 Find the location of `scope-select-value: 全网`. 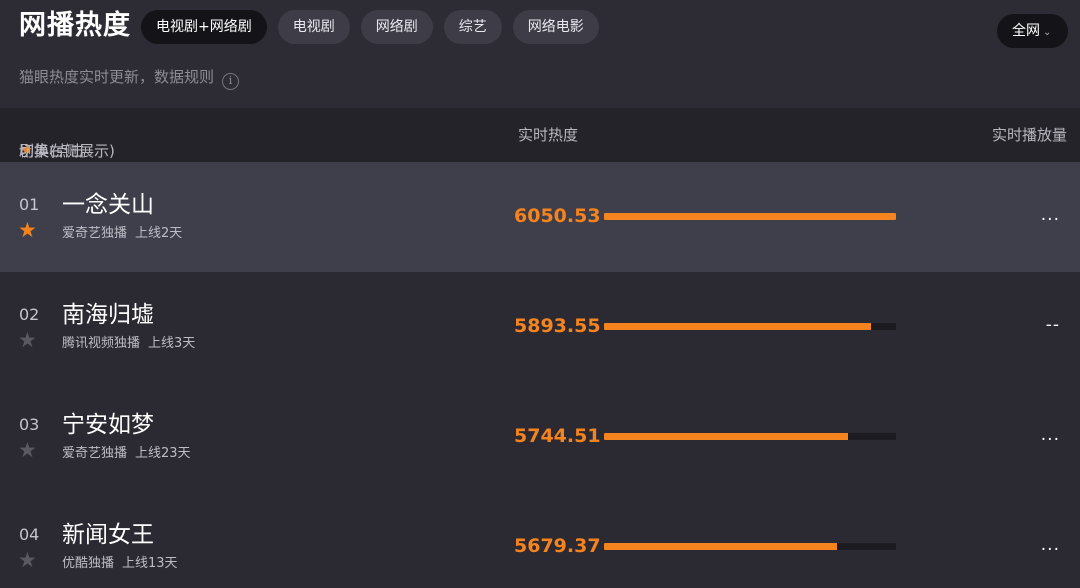

scope-select-value: 全网 is located at coordinates (1026, 31).